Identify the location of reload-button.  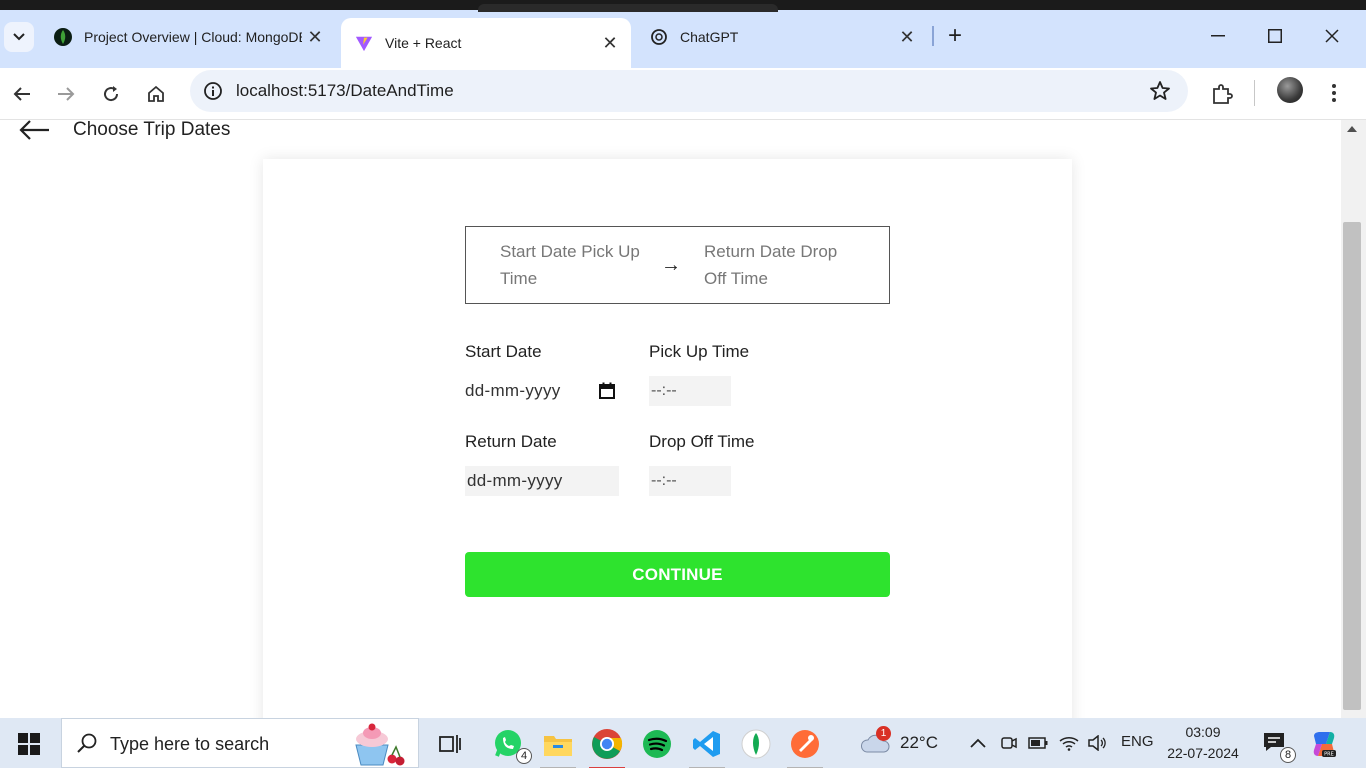
(111, 94).